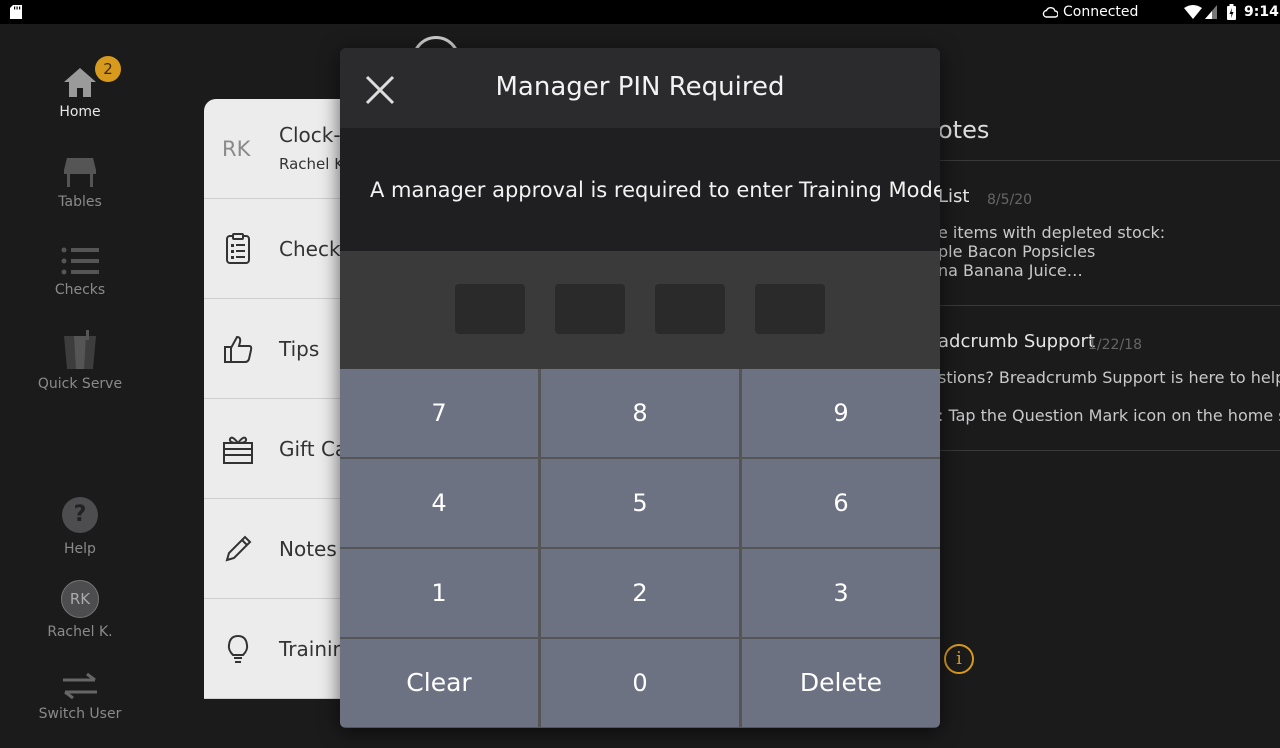  What do you see at coordinates (959, 659) in the screenshot?
I see `info-icon: i` at bounding box center [959, 659].